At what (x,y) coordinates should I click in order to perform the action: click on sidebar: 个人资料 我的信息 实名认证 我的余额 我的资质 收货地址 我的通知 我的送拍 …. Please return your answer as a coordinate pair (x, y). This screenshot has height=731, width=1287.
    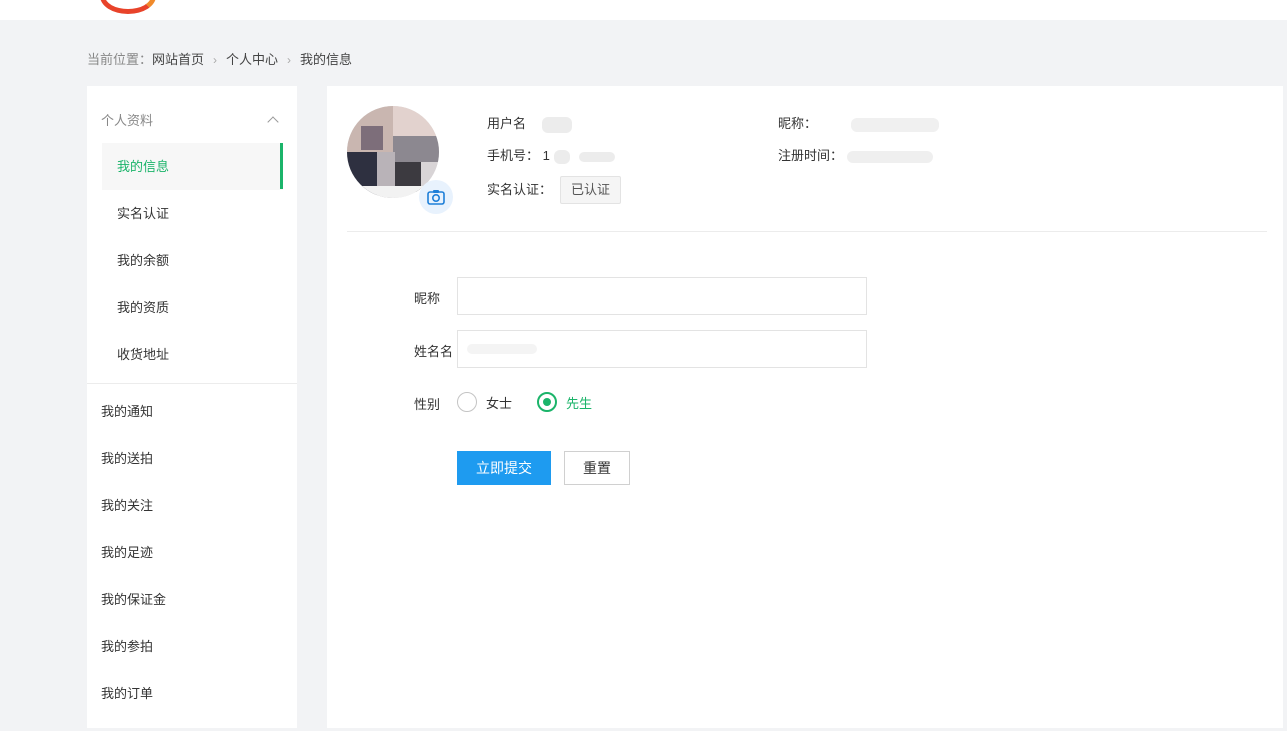
    Looking at the image, I should click on (192, 407).